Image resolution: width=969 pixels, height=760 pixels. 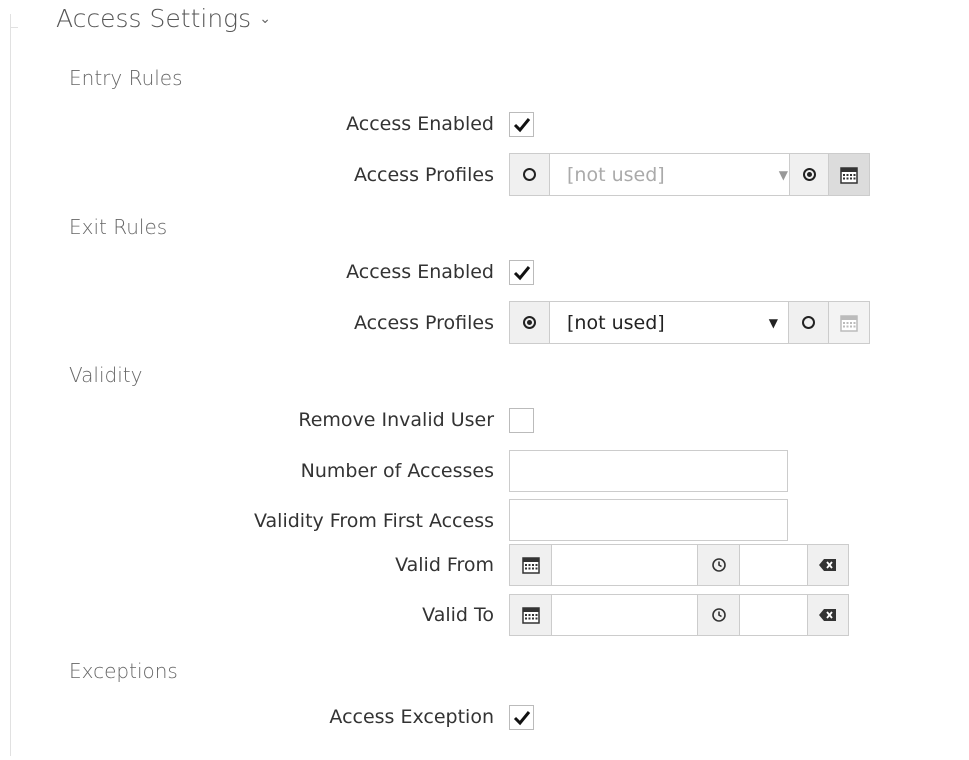 I want to click on validity-from-first-access-input, so click(x=648, y=520).